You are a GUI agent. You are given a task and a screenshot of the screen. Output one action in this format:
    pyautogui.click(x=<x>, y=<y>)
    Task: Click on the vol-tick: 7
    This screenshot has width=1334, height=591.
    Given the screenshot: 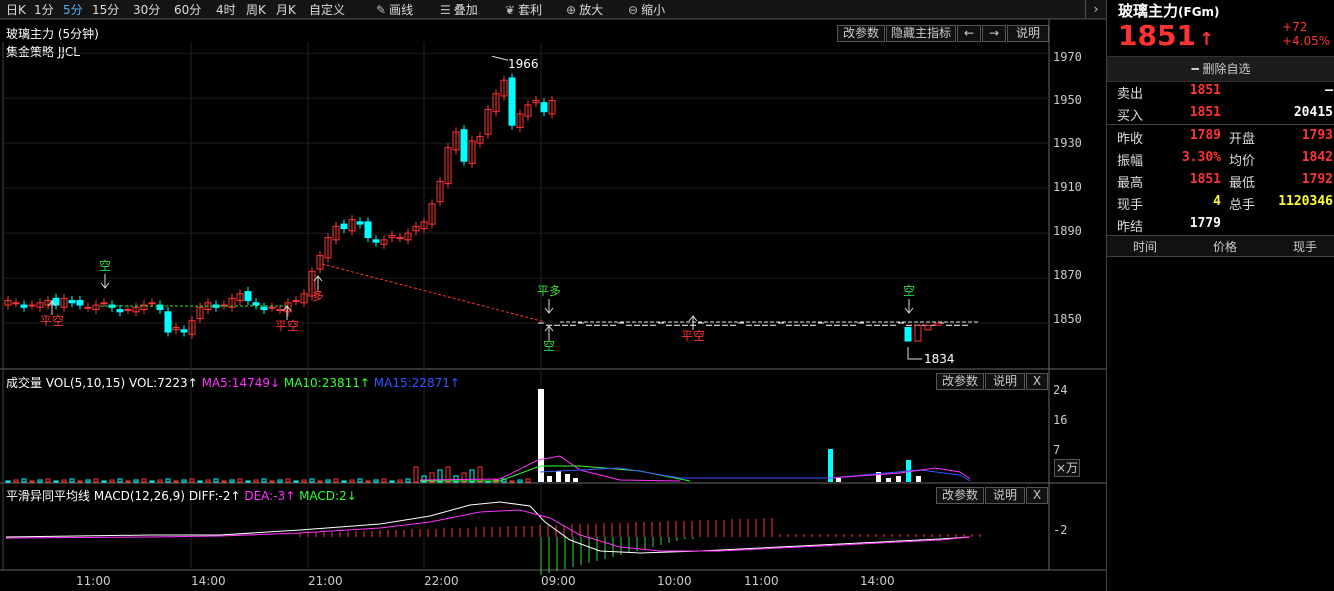 What is the action you would take?
    pyautogui.click(x=1057, y=450)
    